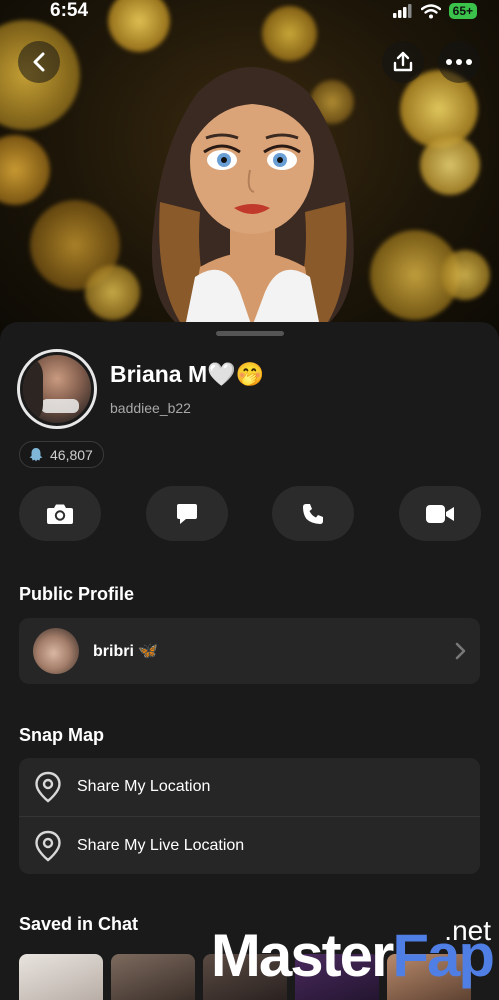 The width and height of the screenshot is (499, 1000). I want to click on status-bar: 6:54 65+, so click(249, 11).